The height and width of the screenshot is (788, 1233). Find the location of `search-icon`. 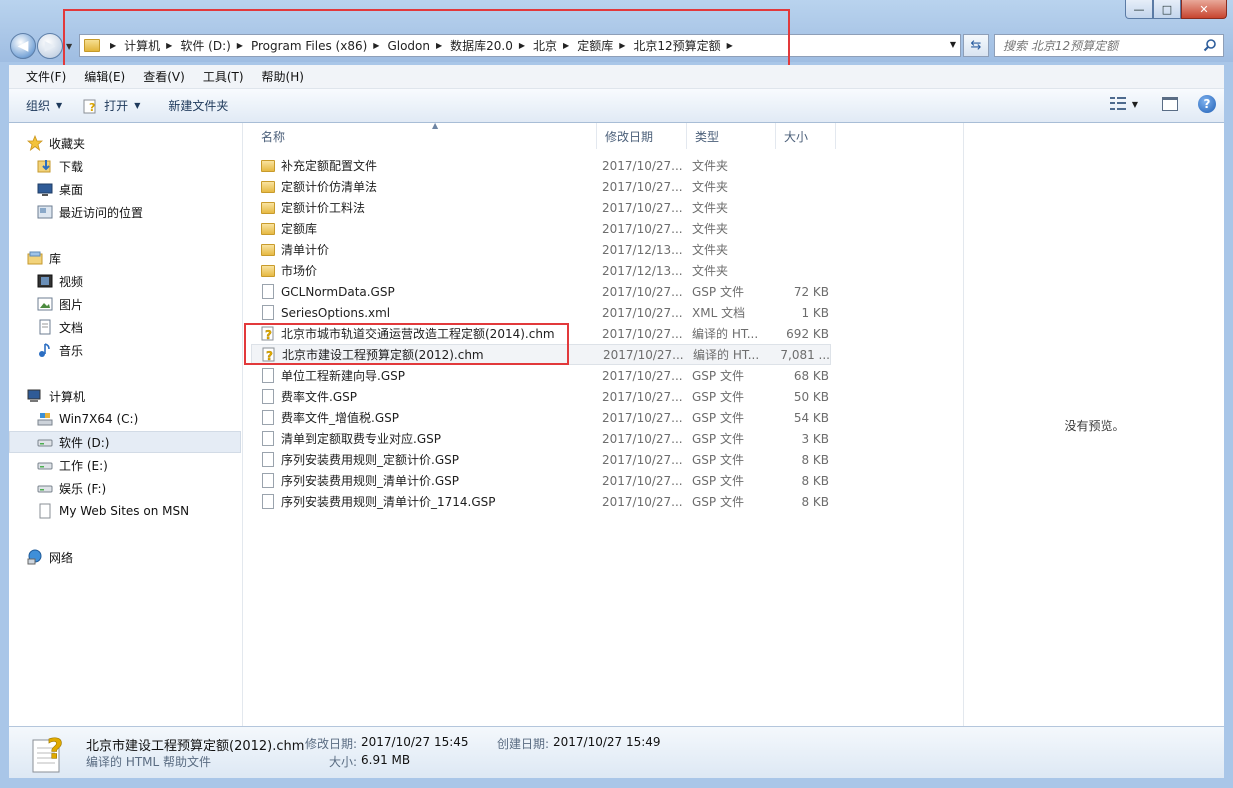

search-icon is located at coordinates (1210, 45).